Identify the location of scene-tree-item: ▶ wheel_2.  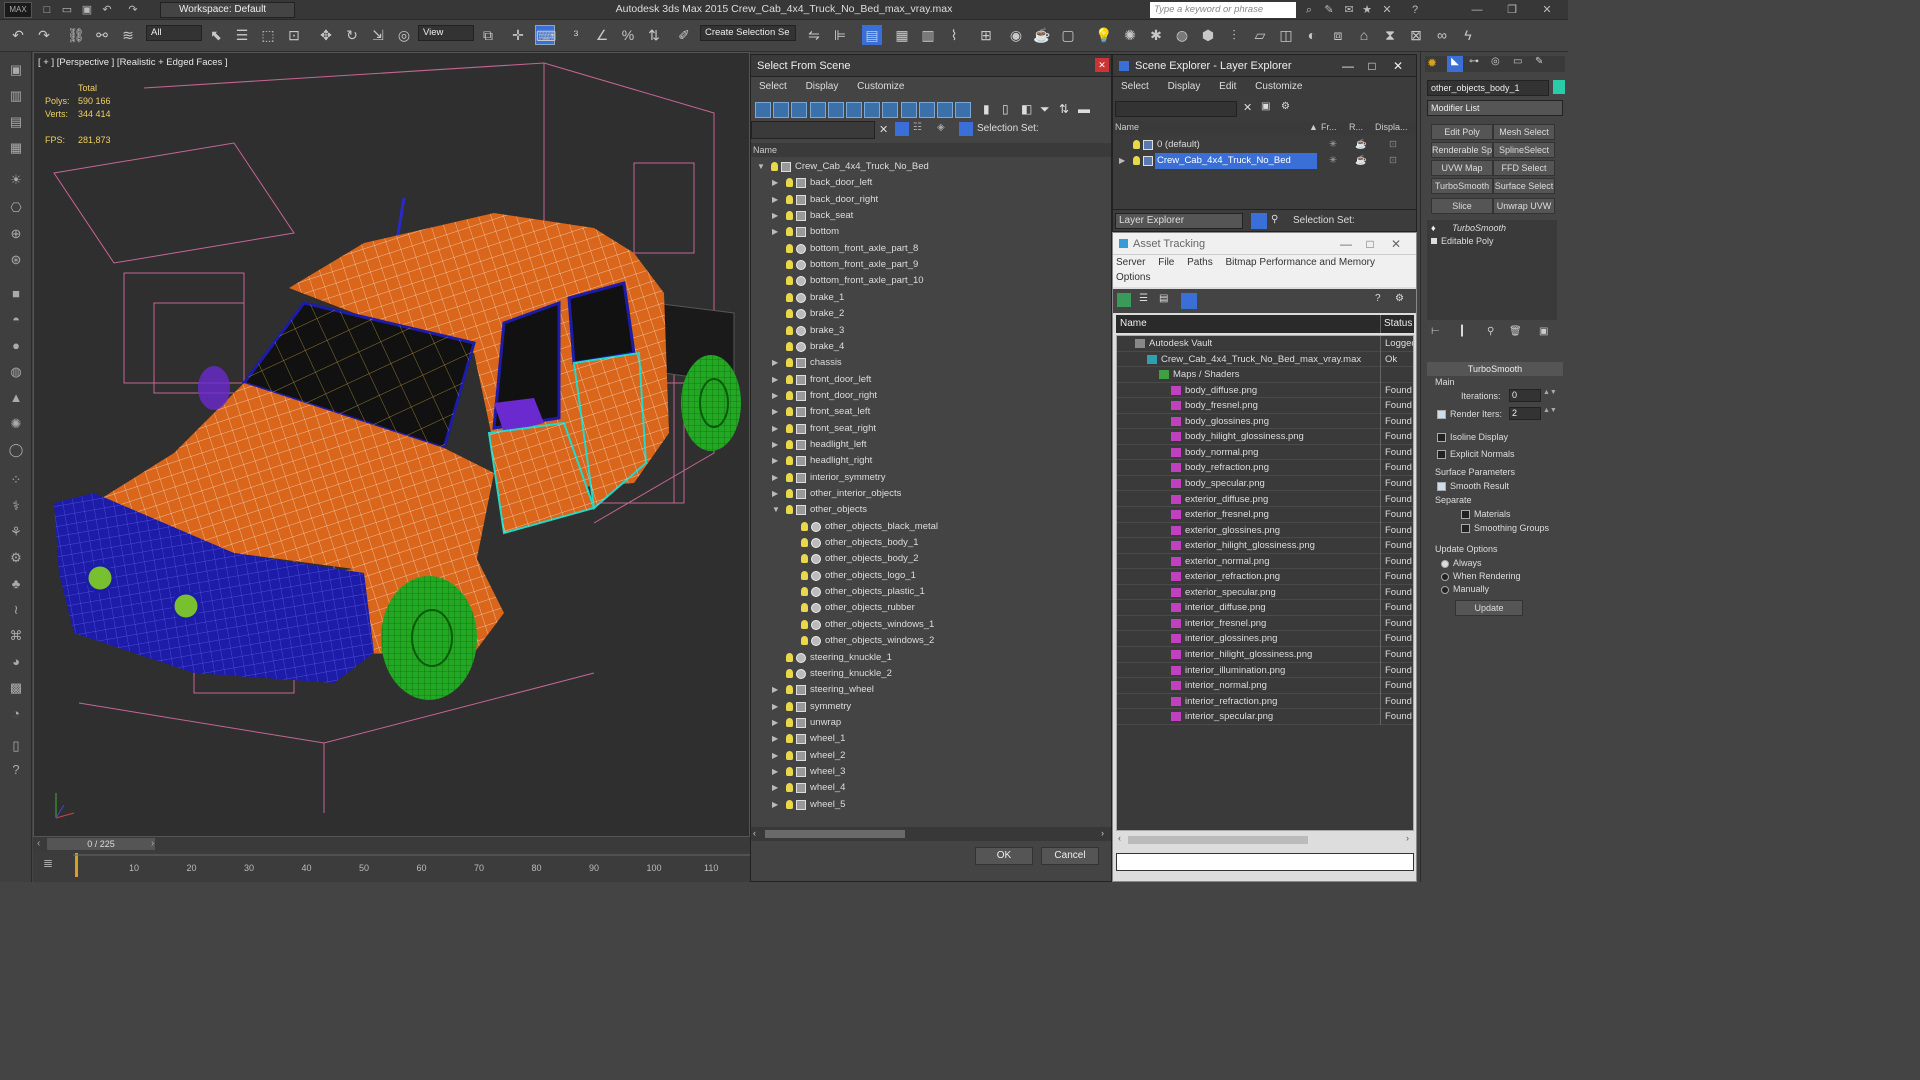
(931, 756).